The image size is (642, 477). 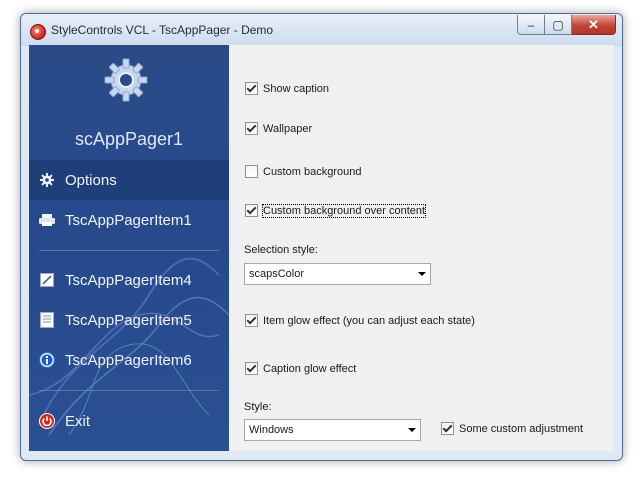 What do you see at coordinates (47, 180) in the screenshot?
I see `gear-icon` at bounding box center [47, 180].